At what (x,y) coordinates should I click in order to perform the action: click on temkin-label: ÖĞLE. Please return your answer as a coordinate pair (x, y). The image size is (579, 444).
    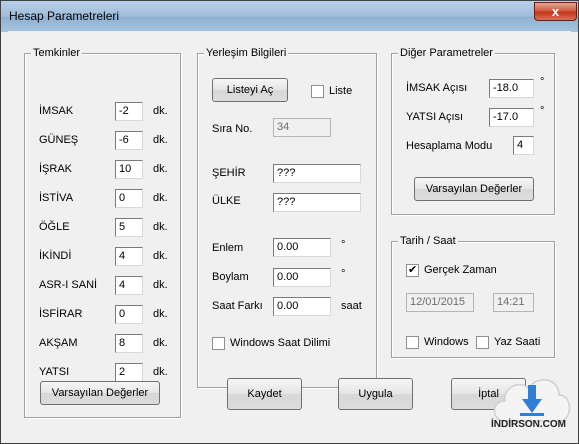
    Looking at the image, I should click on (54, 227).